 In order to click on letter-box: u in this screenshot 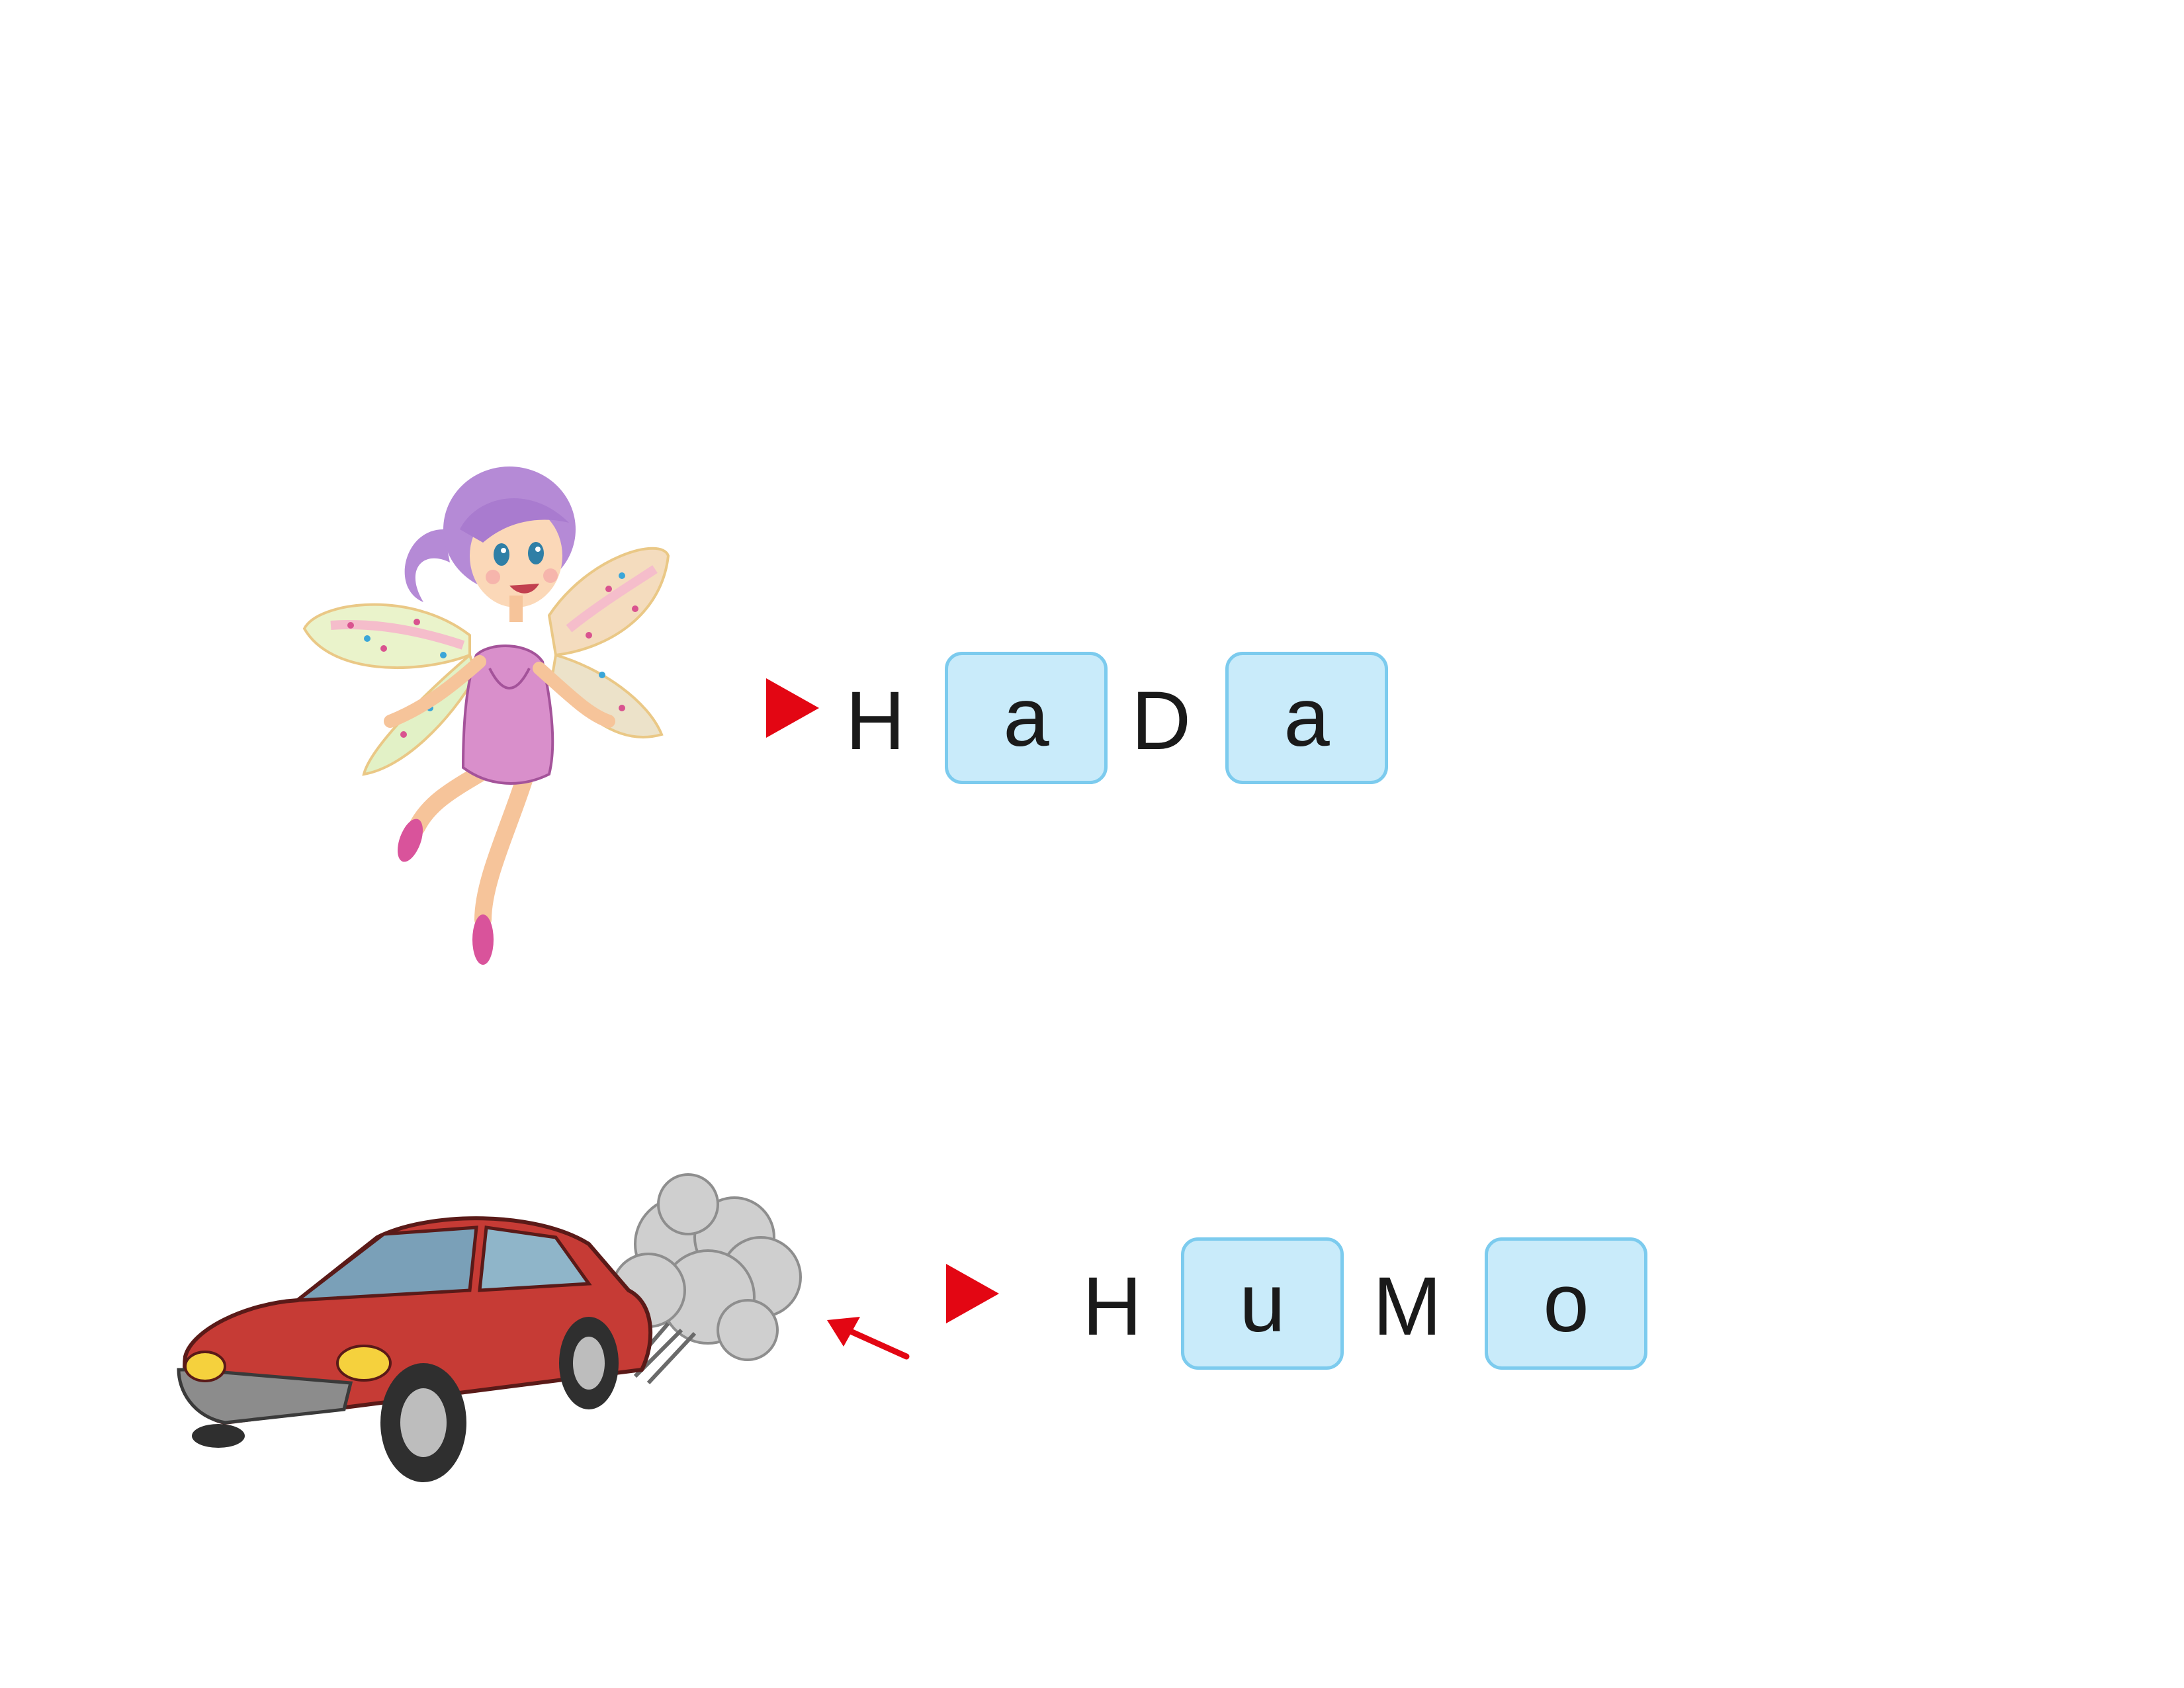, I will do `click(1263, 1303)`.